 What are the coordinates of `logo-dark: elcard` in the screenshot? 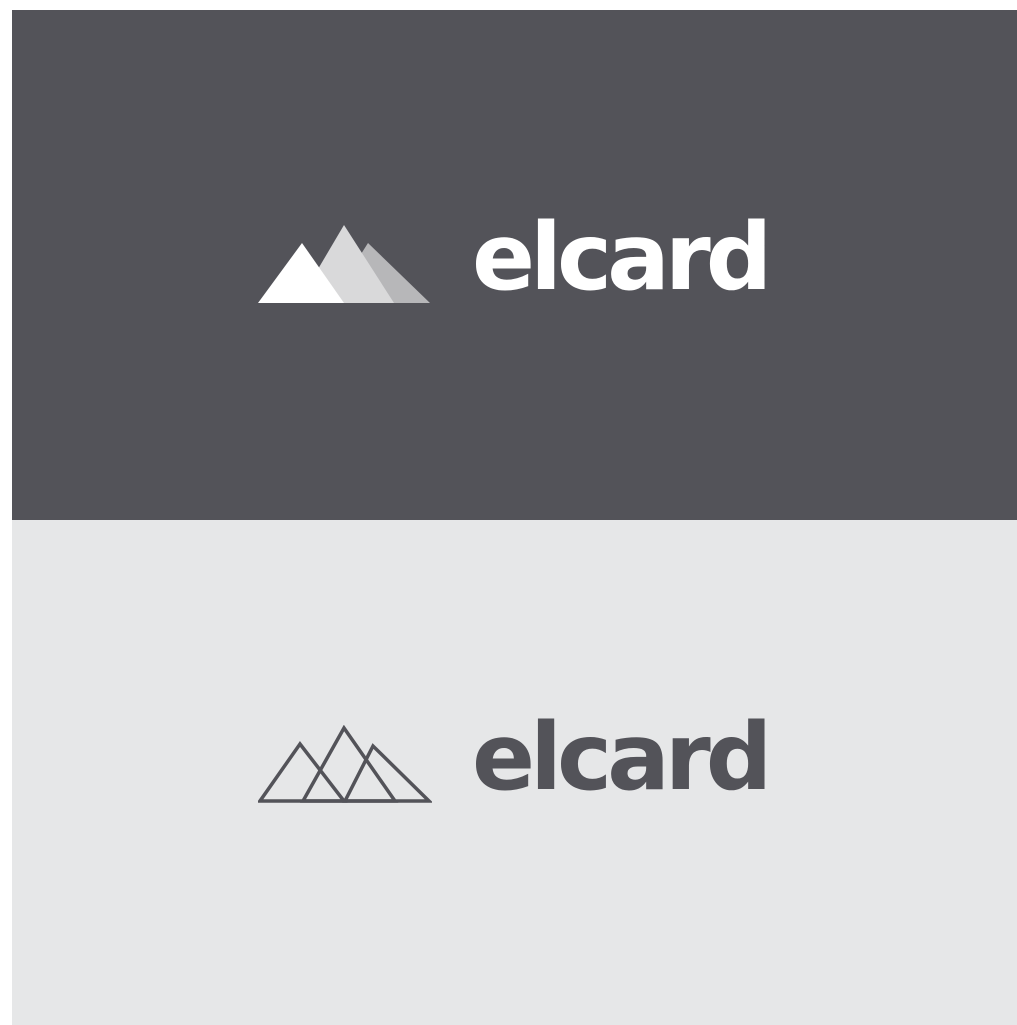 It's located at (528, 263).